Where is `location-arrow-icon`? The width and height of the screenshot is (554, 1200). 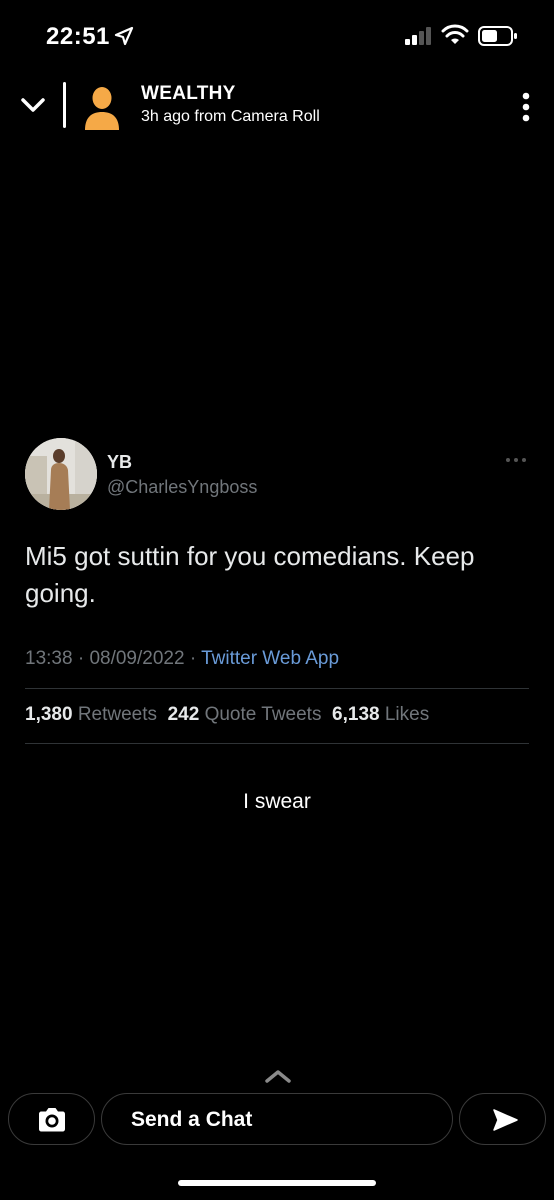 location-arrow-icon is located at coordinates (124, 36).